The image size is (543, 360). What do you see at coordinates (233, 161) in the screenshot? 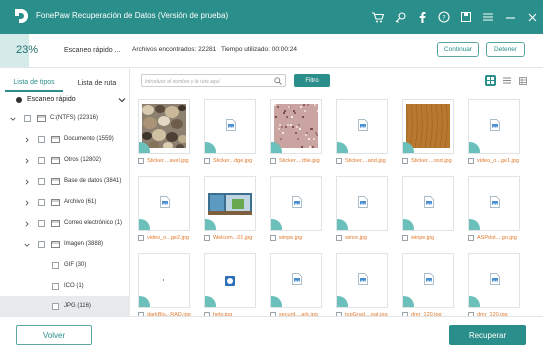
I see `file-name: Sticker...dge.jpg` at bounding box center [233, 161].